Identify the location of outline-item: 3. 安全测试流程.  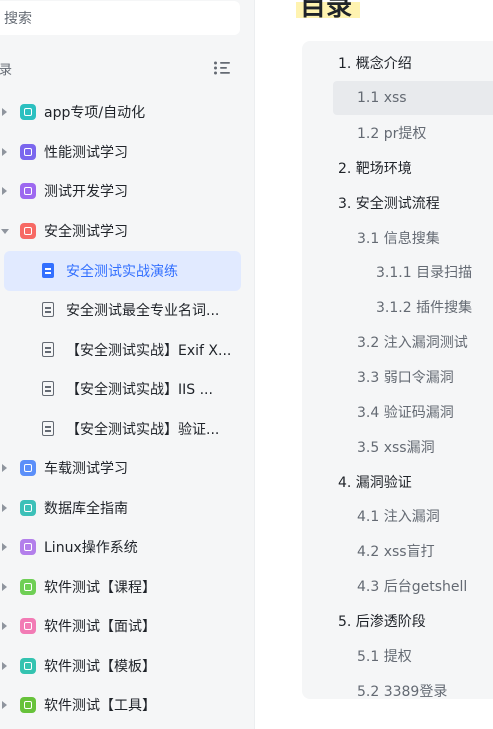
(389, 203).